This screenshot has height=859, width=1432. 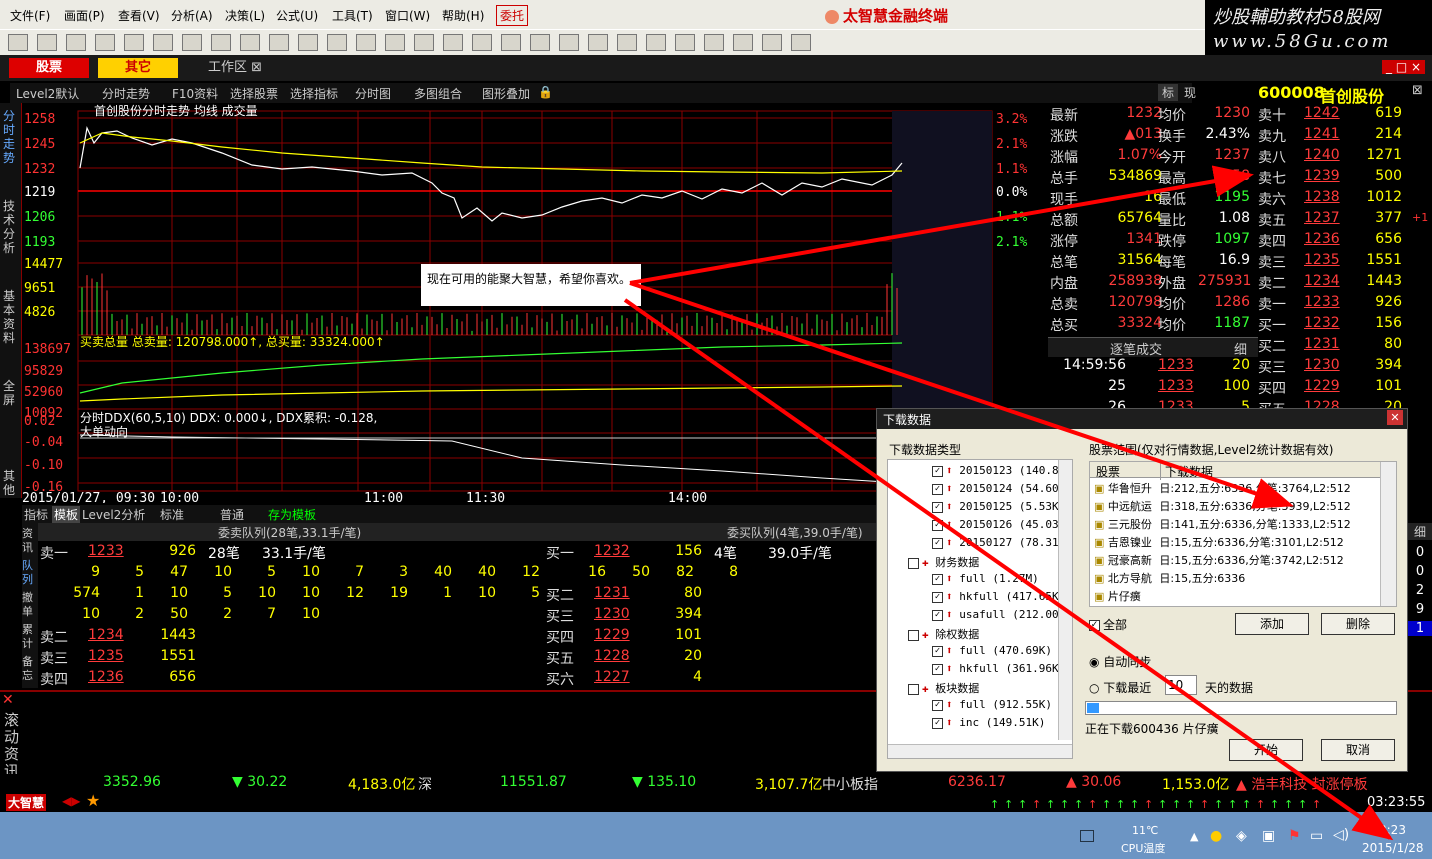 I want to click on menu-trade: 委托, so click(x=512, y=15).